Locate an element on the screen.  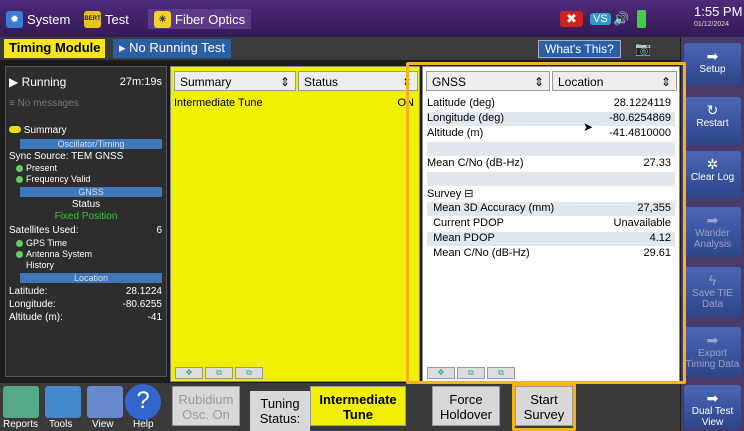
gnss-header: GNSS is located at coordinates (91, 192).